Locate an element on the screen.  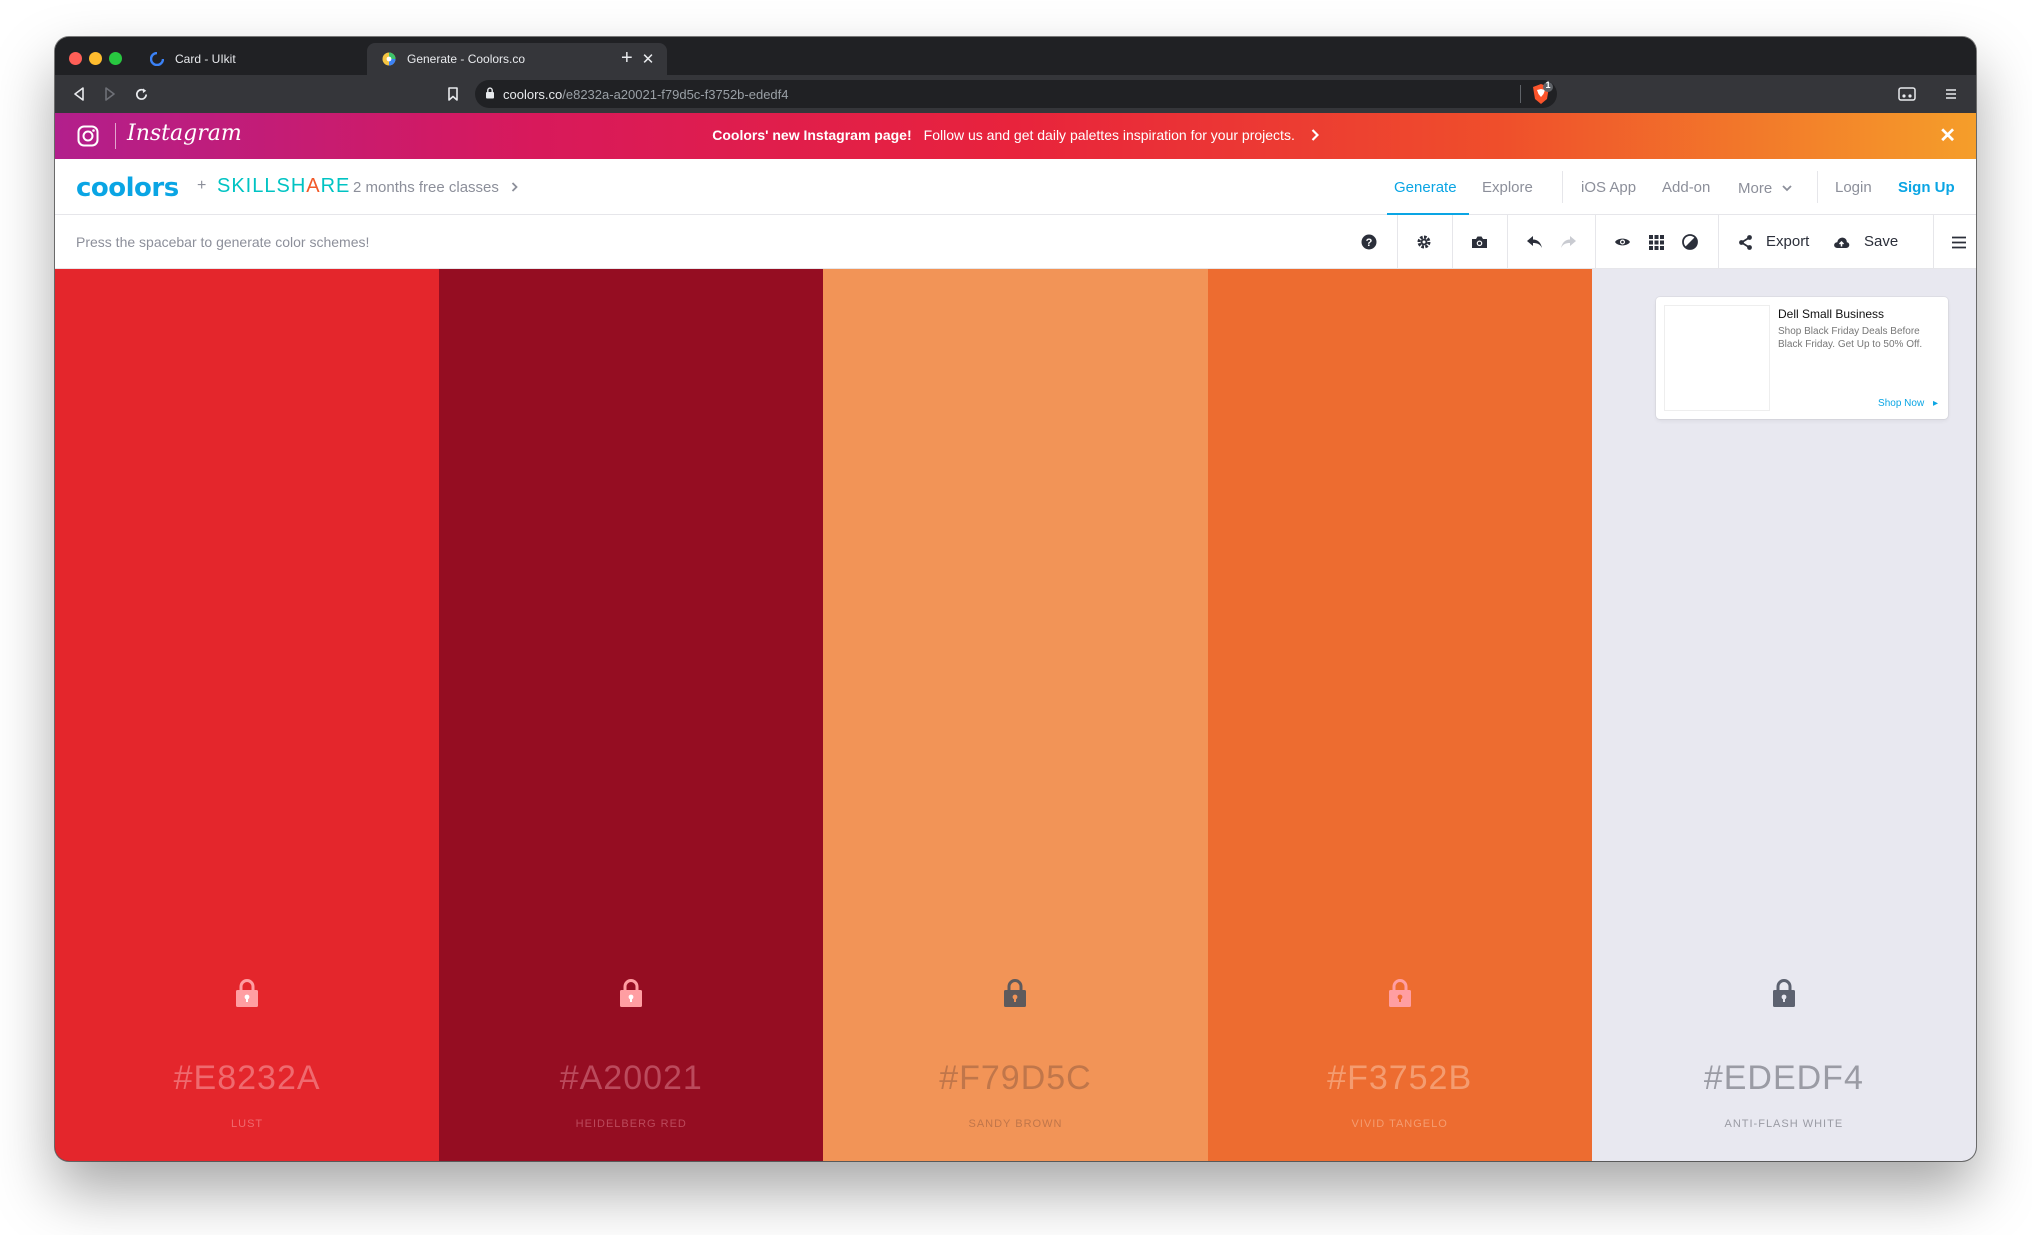
contrast-icon is located at coordinates (1690, 242).